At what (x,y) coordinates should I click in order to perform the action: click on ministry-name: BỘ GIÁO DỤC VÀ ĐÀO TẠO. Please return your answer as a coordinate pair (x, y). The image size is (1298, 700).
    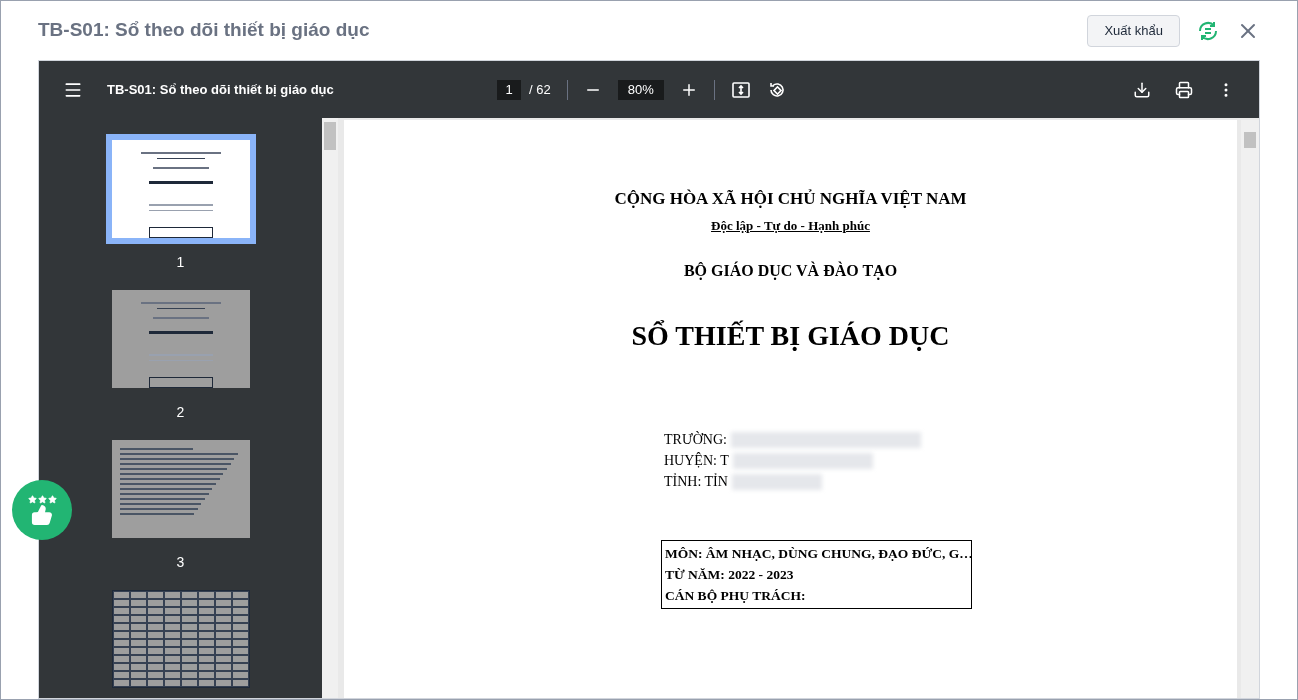
    Looking at the image, I should click on (790, 271).